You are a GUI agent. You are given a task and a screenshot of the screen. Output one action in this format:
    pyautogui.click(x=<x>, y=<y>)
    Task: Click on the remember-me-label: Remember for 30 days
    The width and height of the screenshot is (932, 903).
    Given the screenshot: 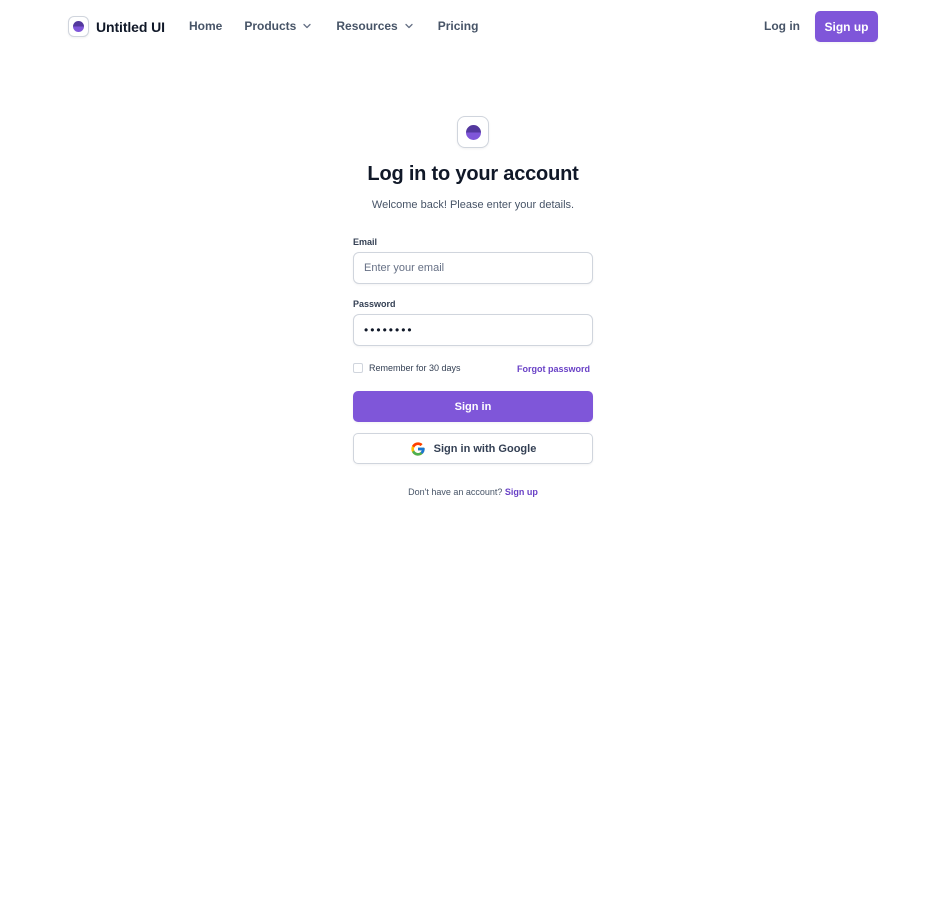 What is the action you would take?
    pyautogui.click(x=415, y=368)
    